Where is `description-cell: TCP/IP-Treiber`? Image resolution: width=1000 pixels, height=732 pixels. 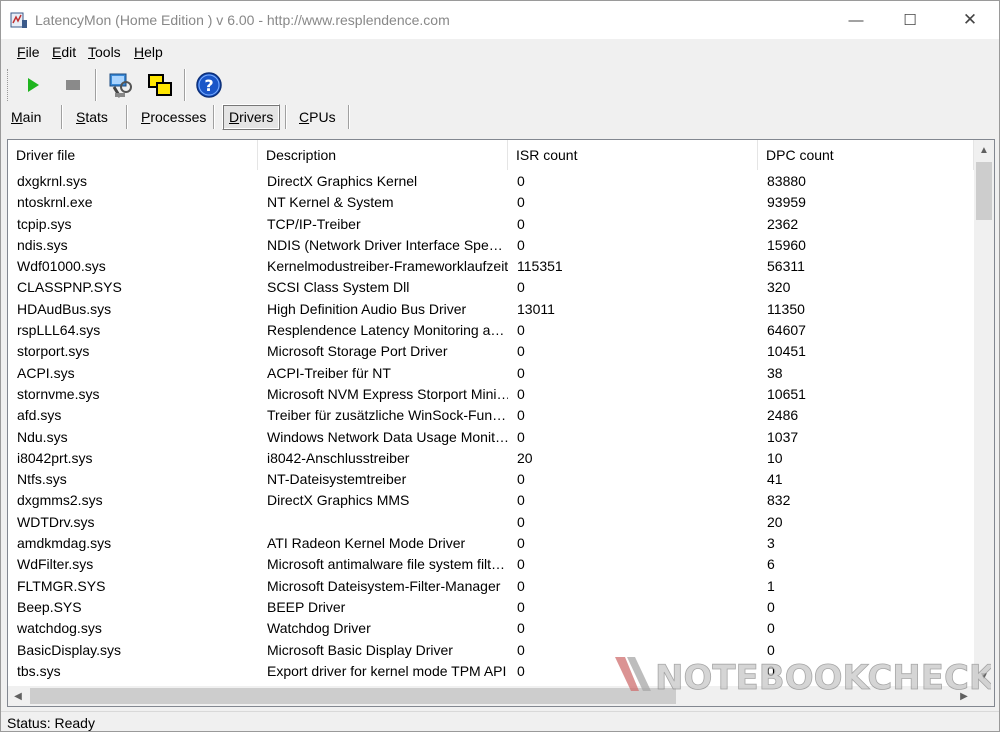 description-cell: TCP/IP-Treiber is located at coordinates (314, 223).